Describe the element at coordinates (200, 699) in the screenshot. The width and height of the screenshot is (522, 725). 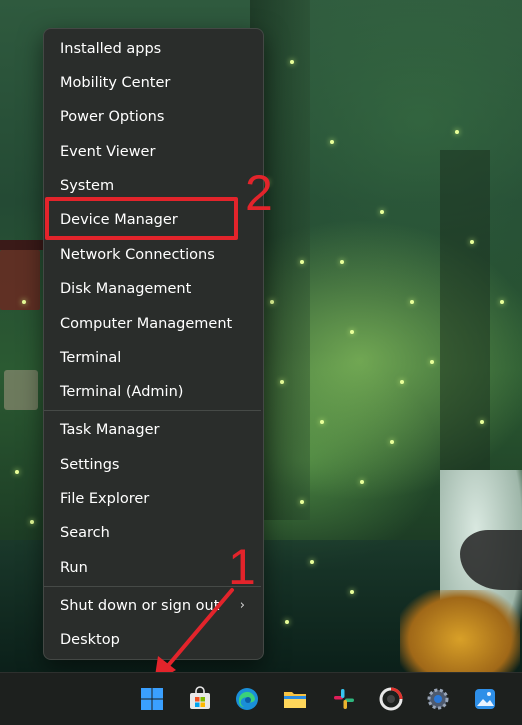
I see `microsoft-store-icon` at that location.